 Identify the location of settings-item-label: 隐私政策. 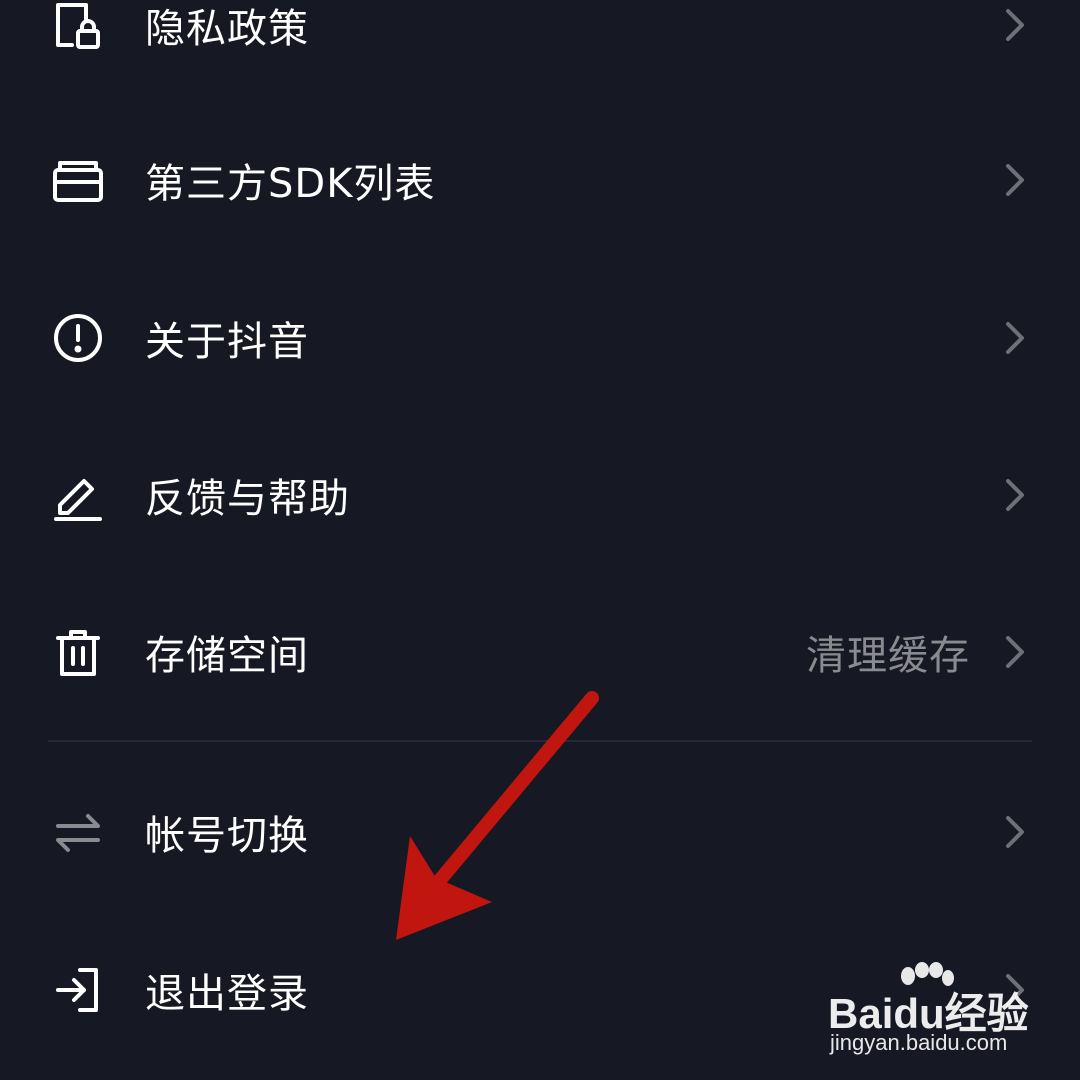
(227, 29).